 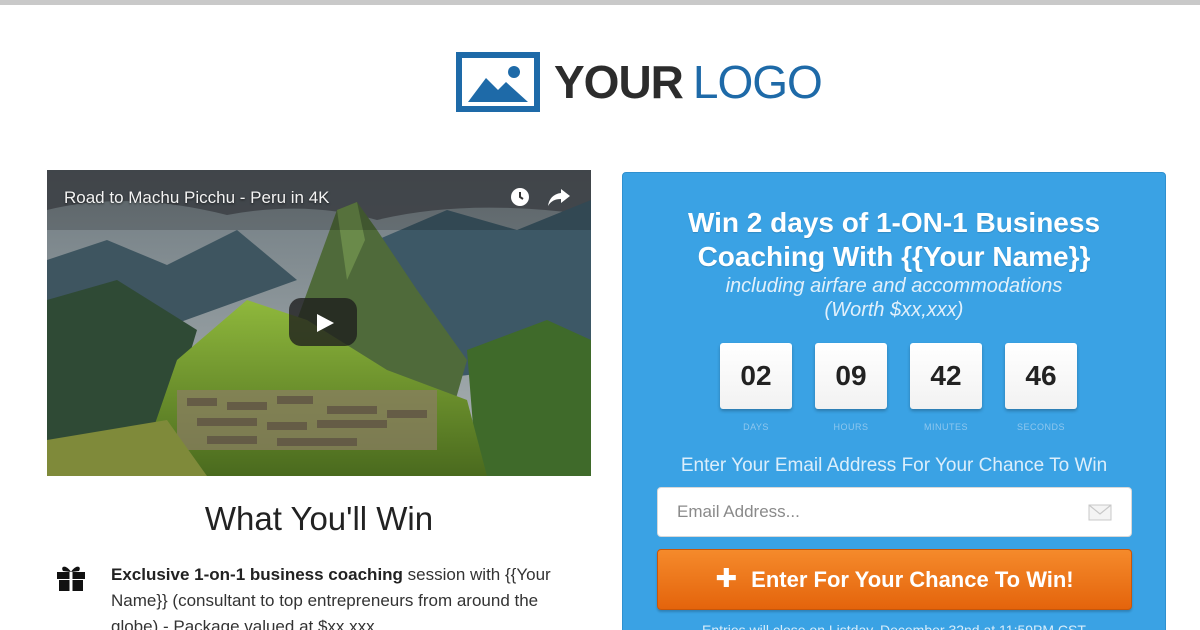 I want to click on play-icon, so click(x=323, y=322).